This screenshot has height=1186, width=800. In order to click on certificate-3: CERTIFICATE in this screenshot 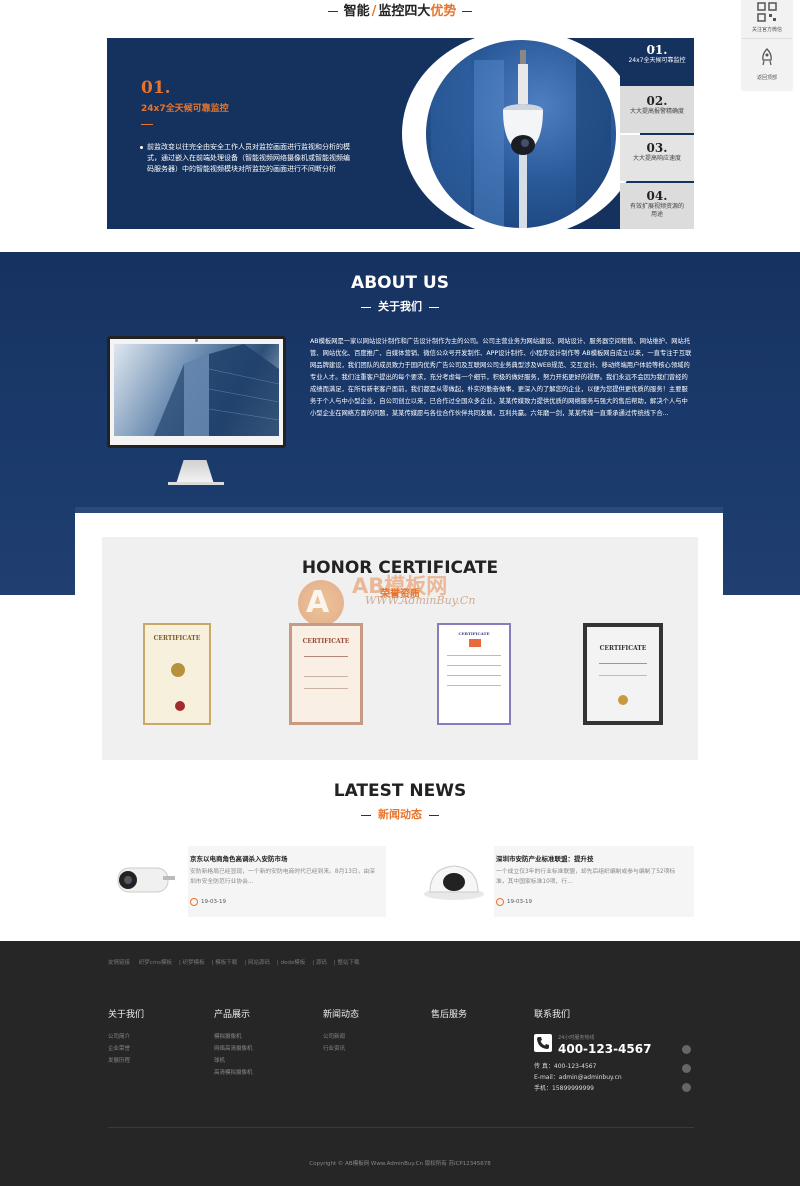, I will do `click(474, 674)`.